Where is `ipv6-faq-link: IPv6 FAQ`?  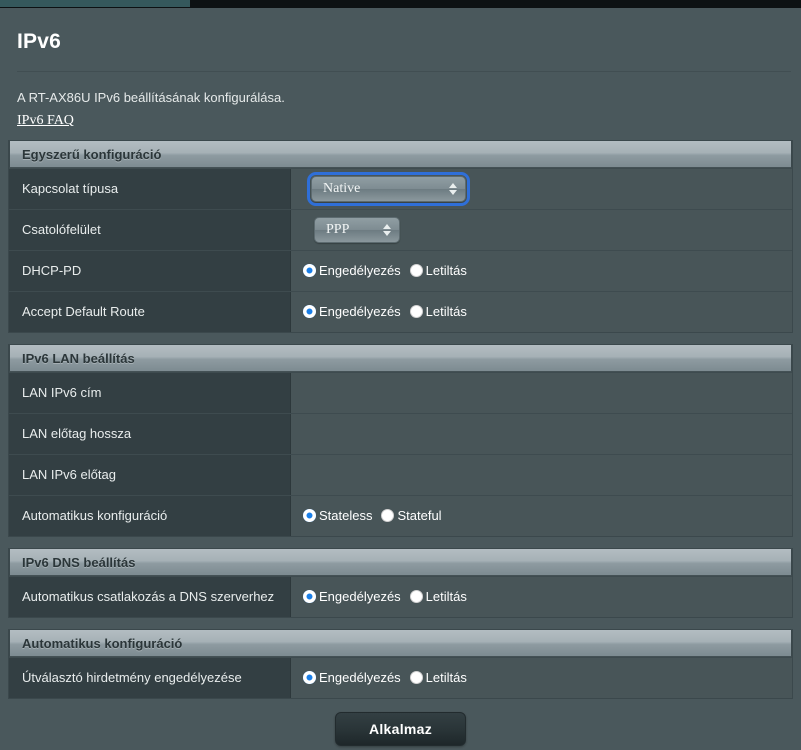
ipv6-faq-link: IPv6 FAQ is located at coordinates (45, 121).